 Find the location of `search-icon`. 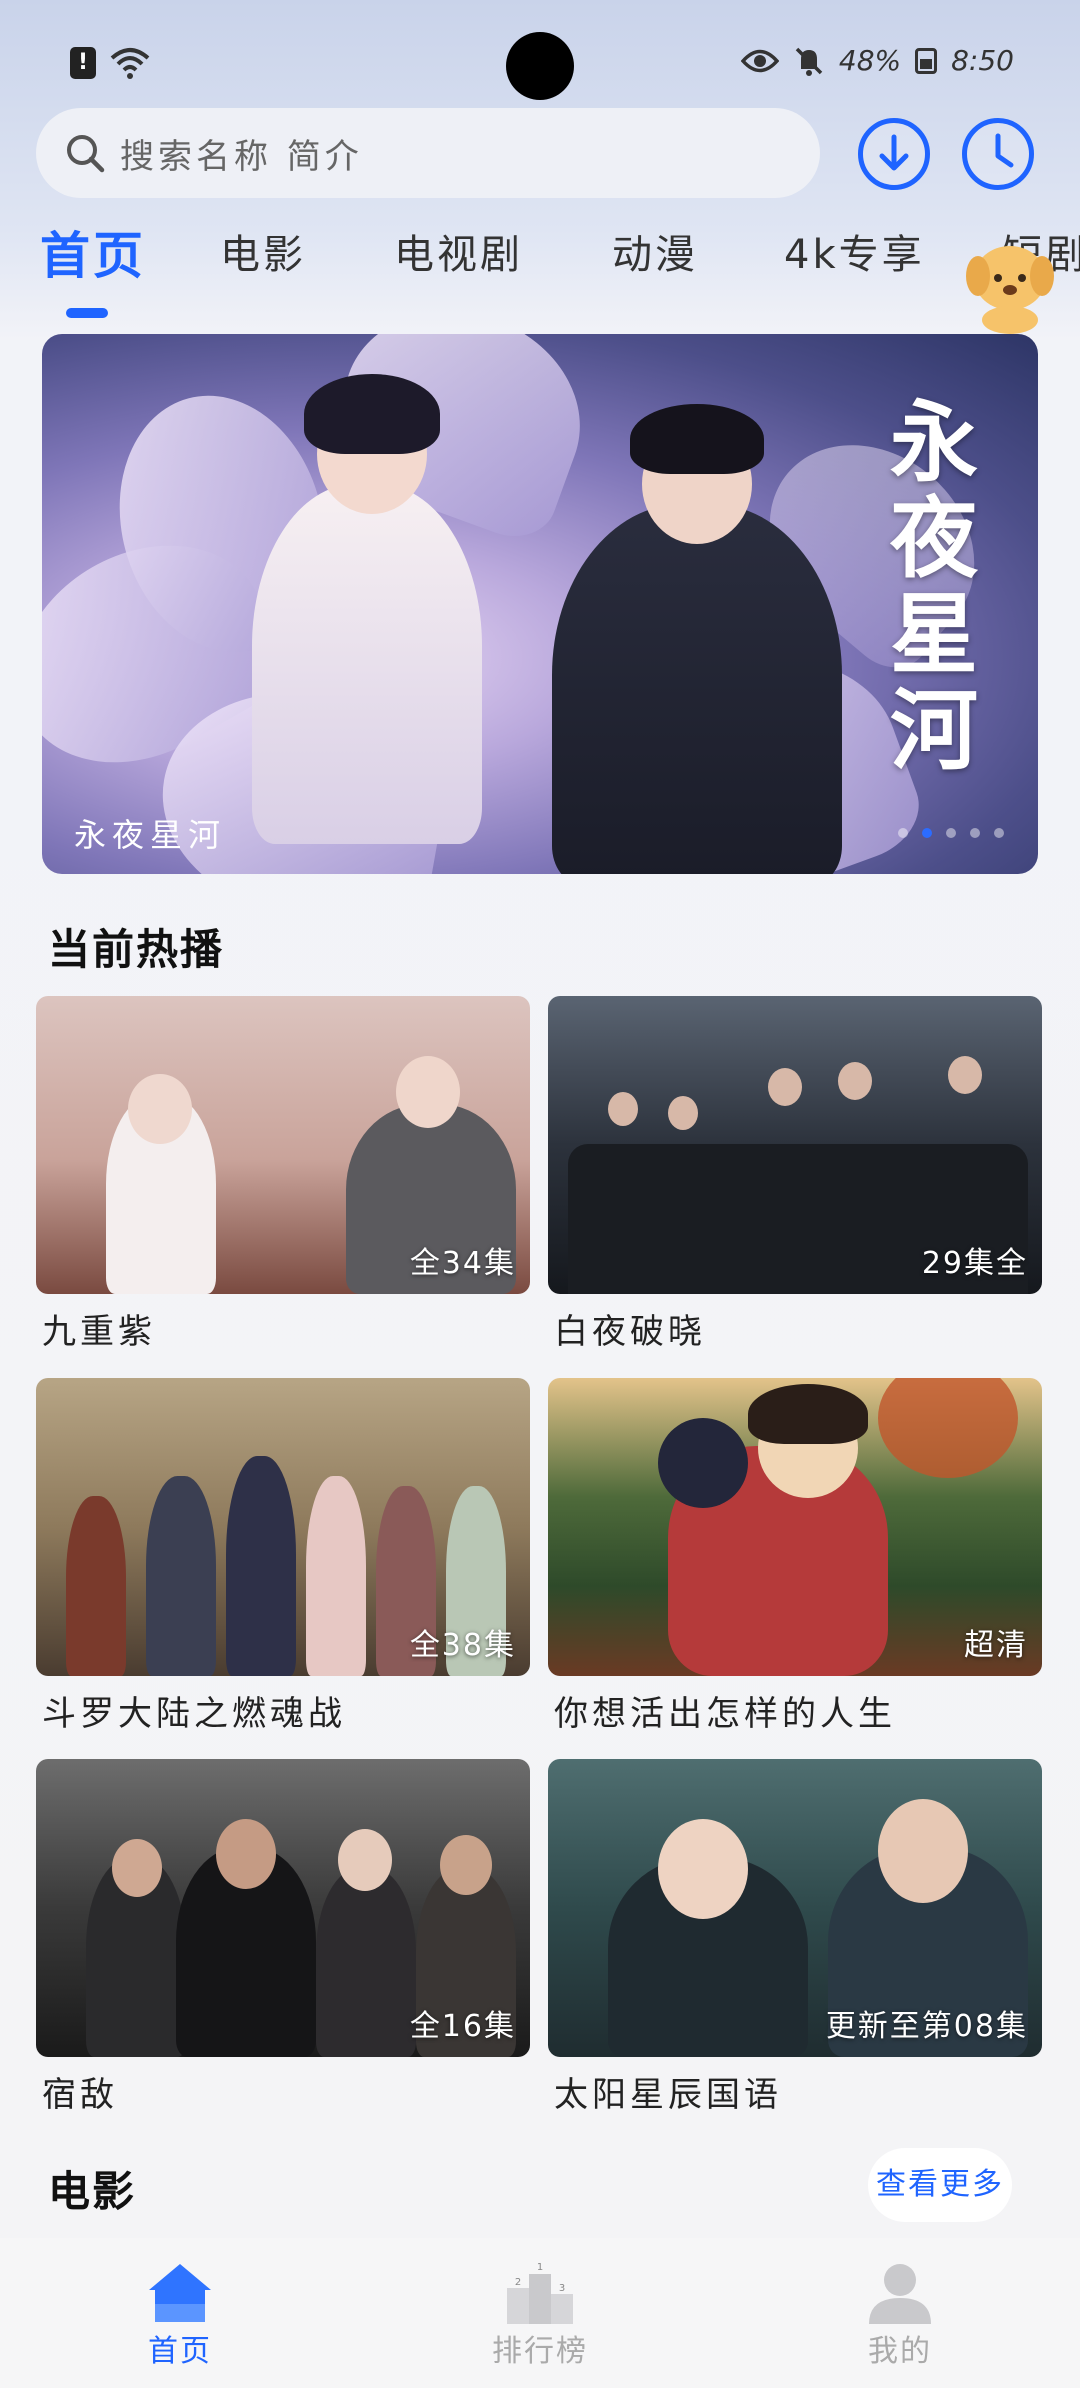

search-icon is located at coordinates (86, 154).